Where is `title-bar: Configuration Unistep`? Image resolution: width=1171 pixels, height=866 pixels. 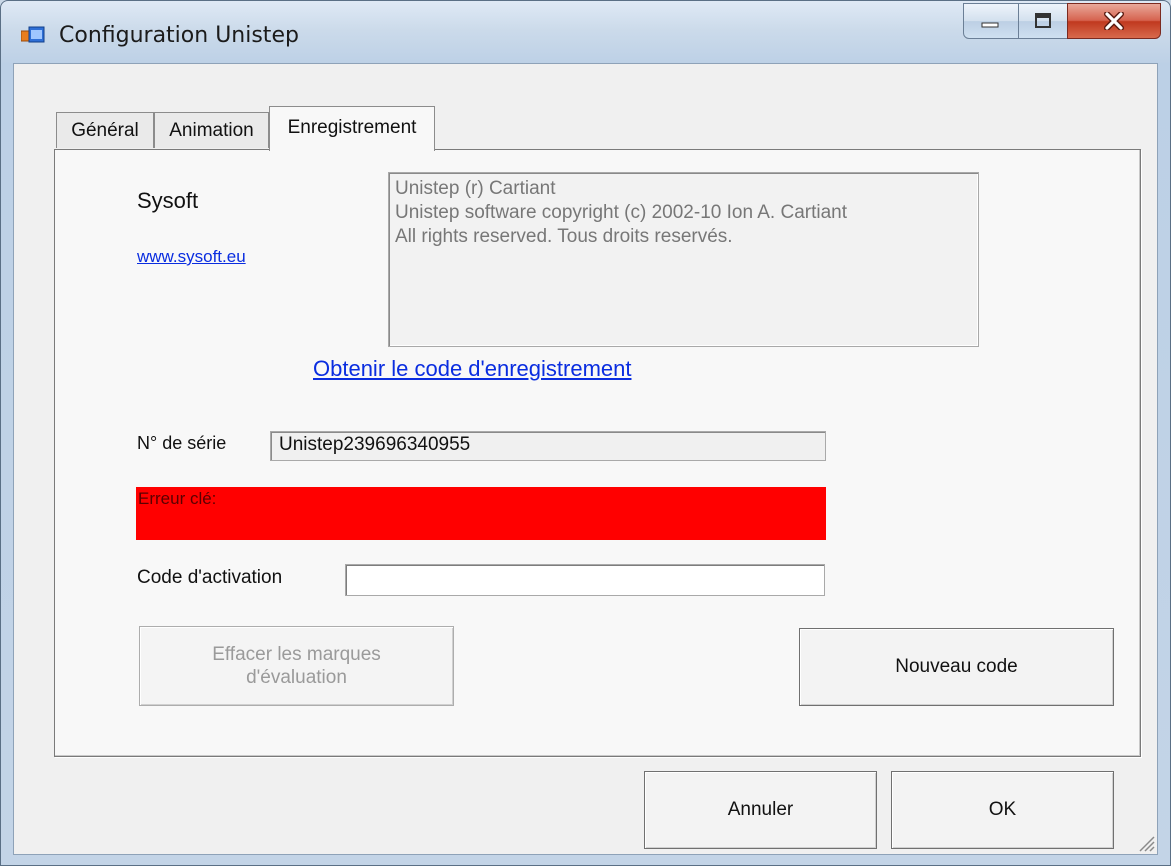 title-bar: Configuration Unistep is located at coordinates (585, 32).